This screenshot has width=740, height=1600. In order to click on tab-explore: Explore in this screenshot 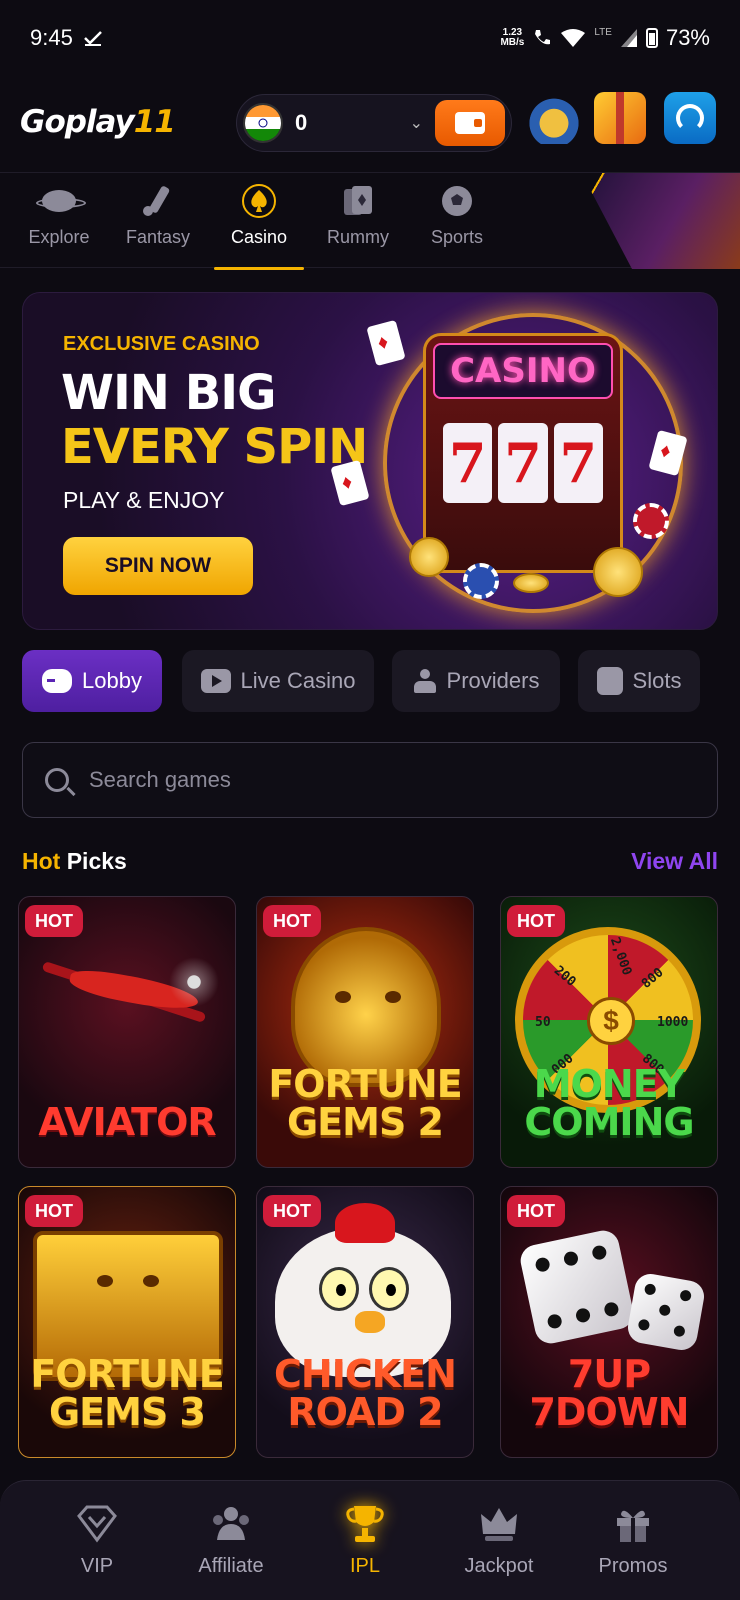, I will do `click(59, 215)`.